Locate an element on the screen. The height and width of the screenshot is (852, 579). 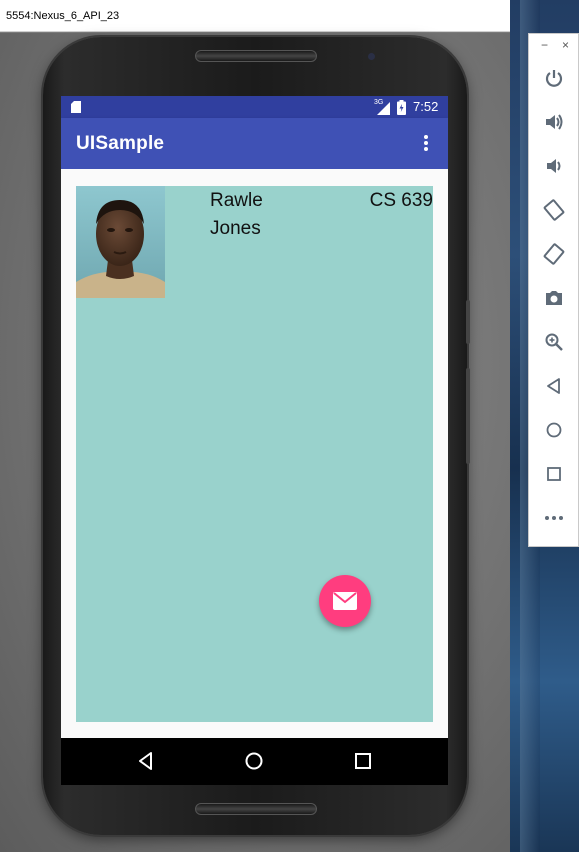
minimize-button: − is located at coordinates (544, 45).